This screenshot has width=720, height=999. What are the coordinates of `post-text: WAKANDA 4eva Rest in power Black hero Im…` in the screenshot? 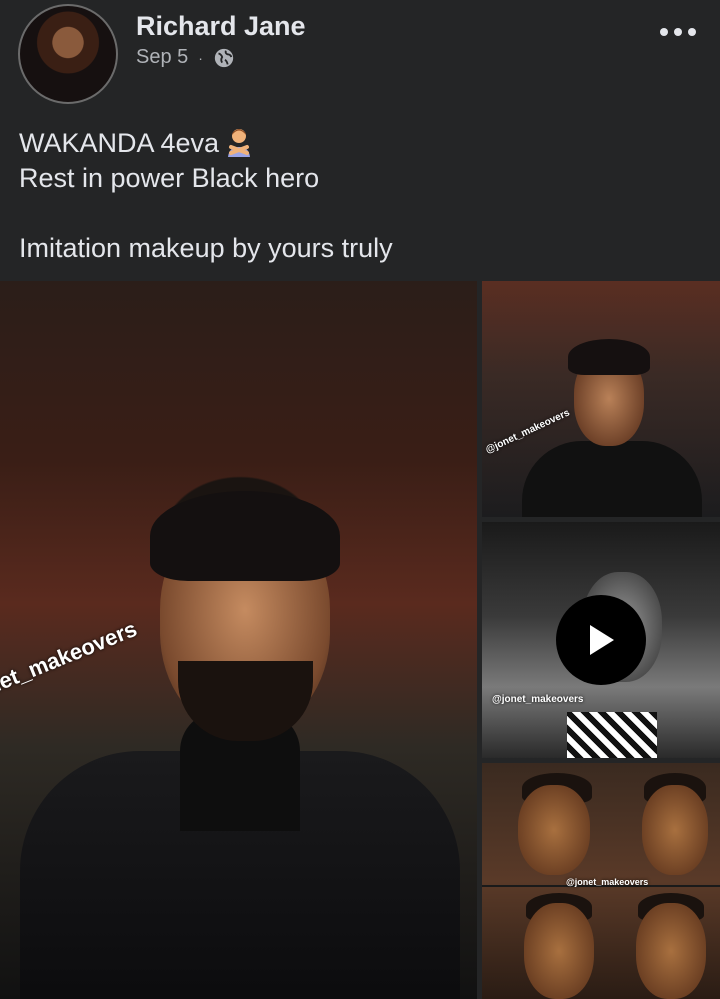 It's located at (359, 196).